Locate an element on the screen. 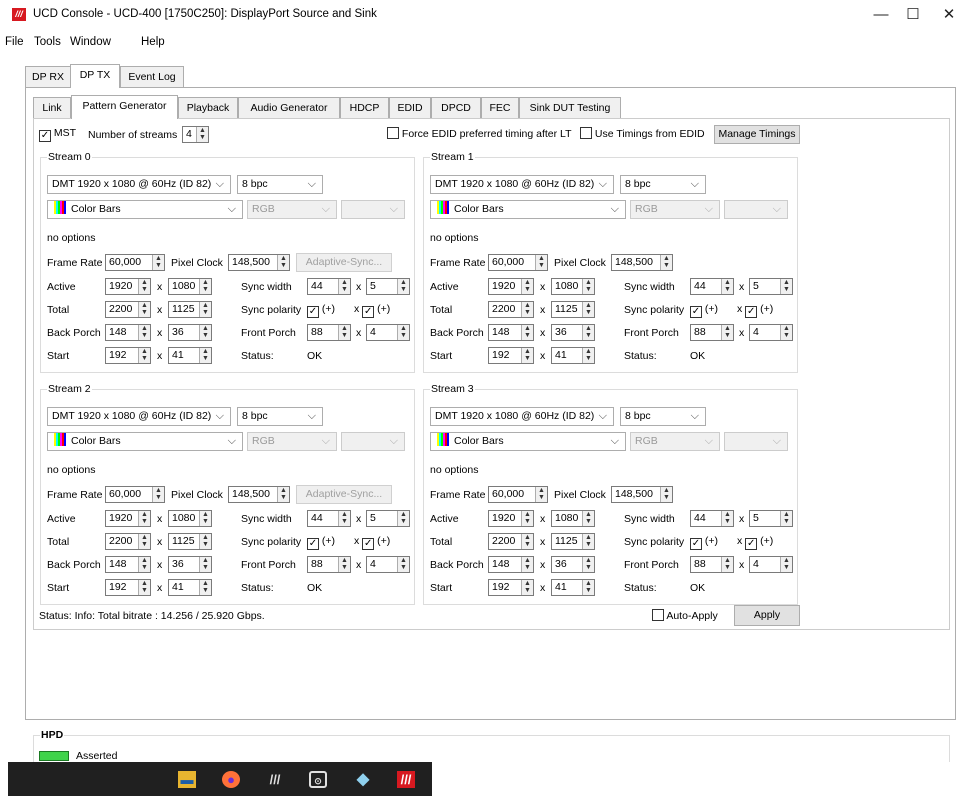 This screenshot has width=966, height=796. force-edid-checkbox: Force EDID preferred timing after LT is located at coordinates (479, 133).